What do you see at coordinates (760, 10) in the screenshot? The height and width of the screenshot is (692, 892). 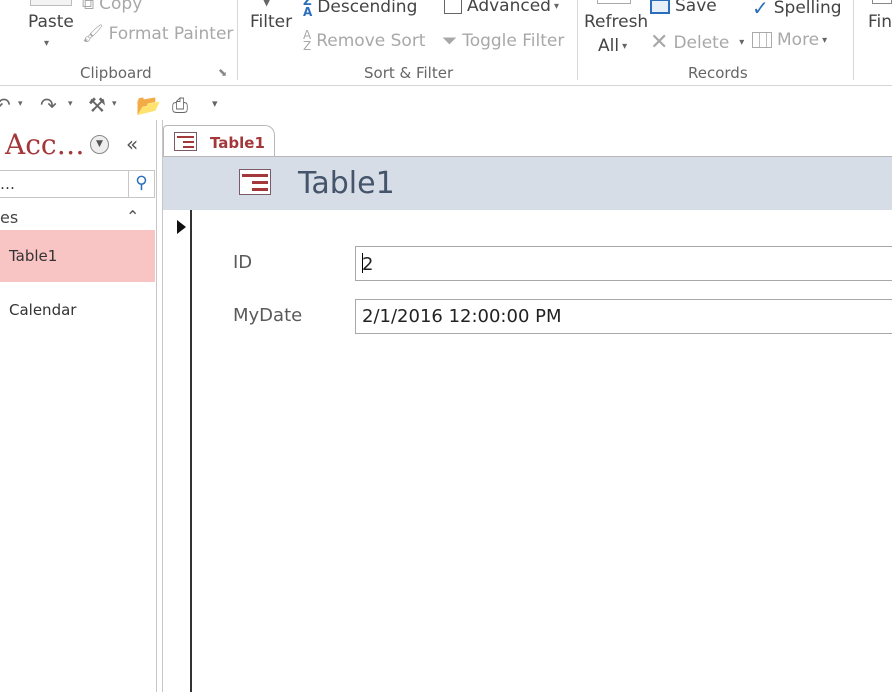 I see `spelling-check-icon: ✓` at bounding box center [760, 10].